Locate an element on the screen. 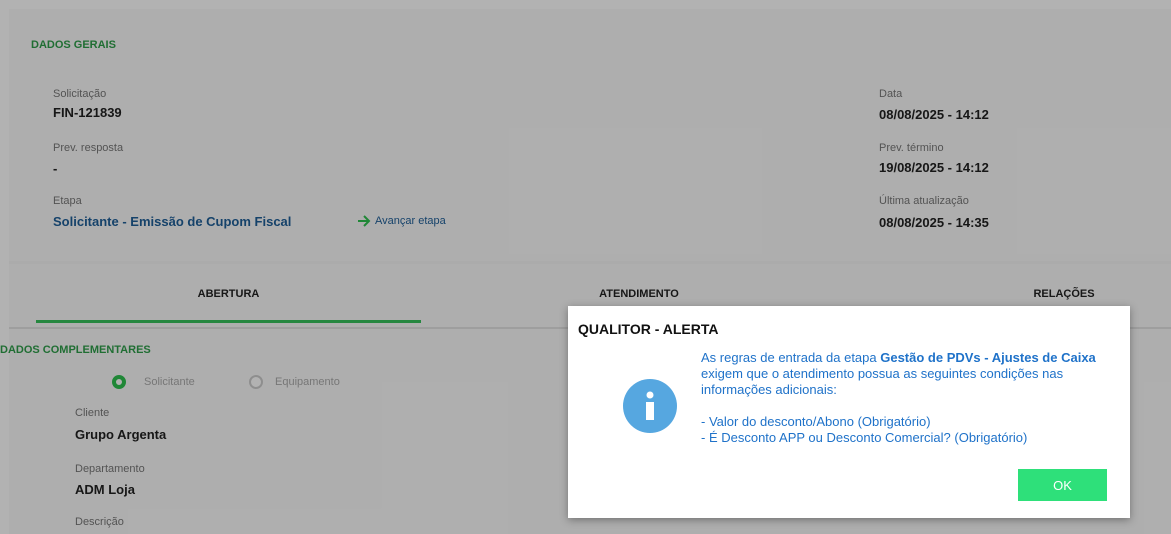  dialog-stage-name: Gestão de PDVs - Ajustes de Caixa is located at coordinates (988, 357).